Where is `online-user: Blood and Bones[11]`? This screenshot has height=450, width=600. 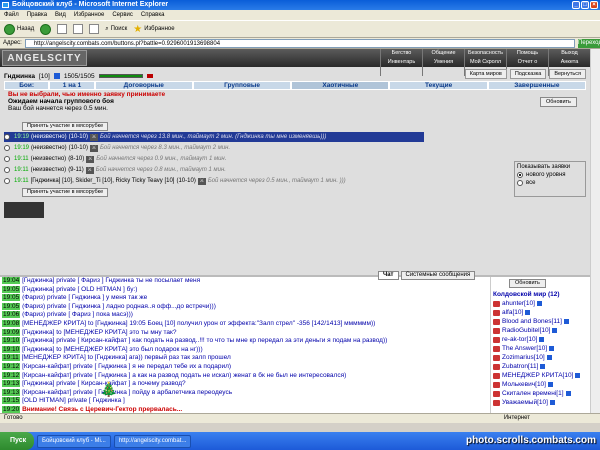 online-user: Blood and Bones[11] is located at coordinates (541, 321).